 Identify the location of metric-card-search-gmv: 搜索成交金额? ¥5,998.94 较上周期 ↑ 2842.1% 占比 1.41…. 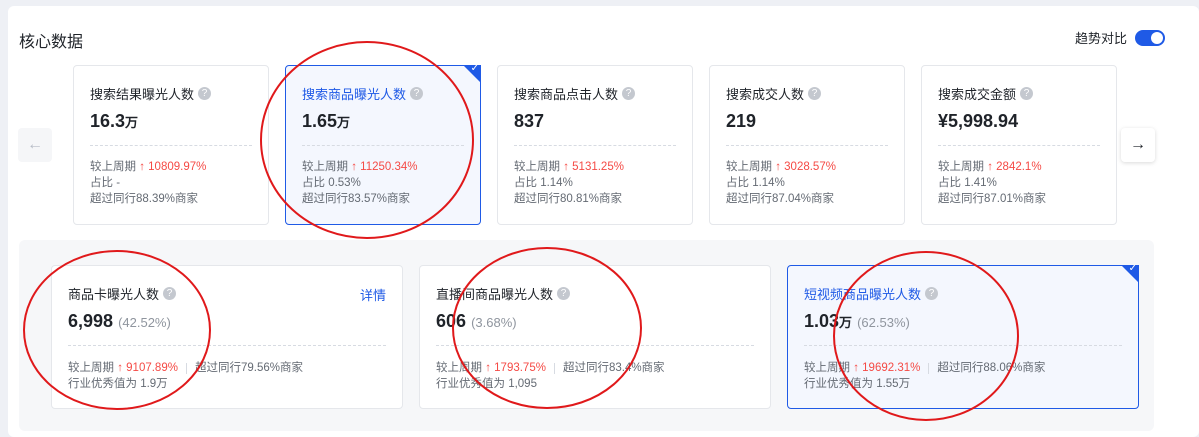
(1019, 145).